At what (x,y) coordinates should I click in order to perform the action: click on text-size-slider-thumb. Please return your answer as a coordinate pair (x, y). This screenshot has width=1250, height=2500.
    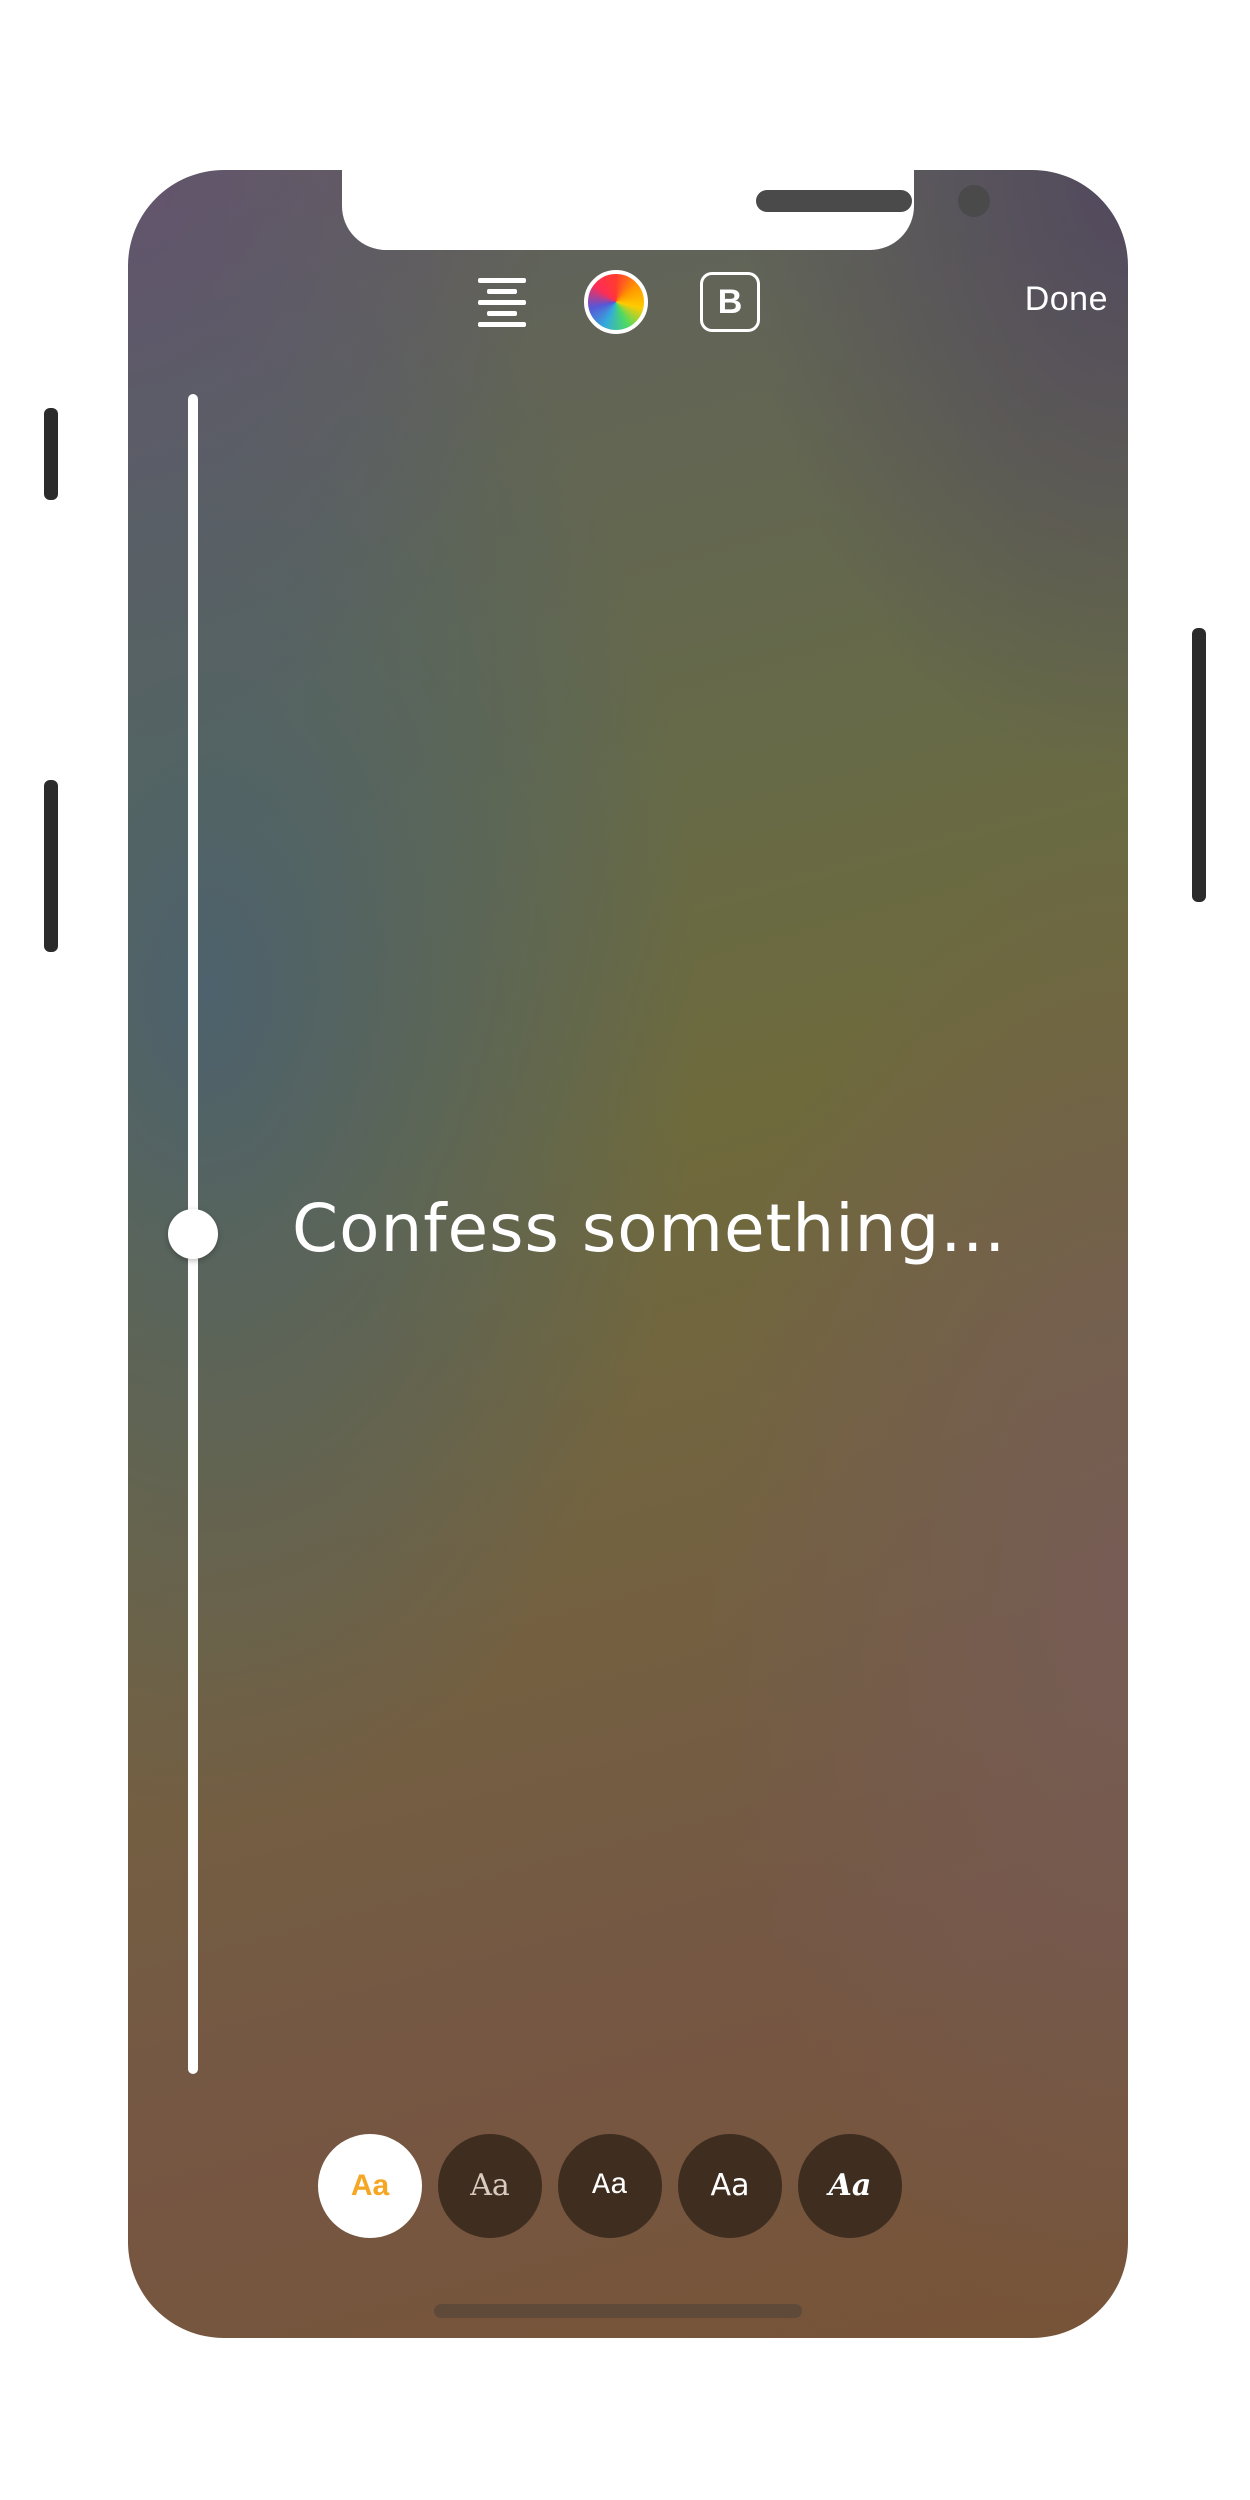
    Looking at the image, I should click on (193, 1234).